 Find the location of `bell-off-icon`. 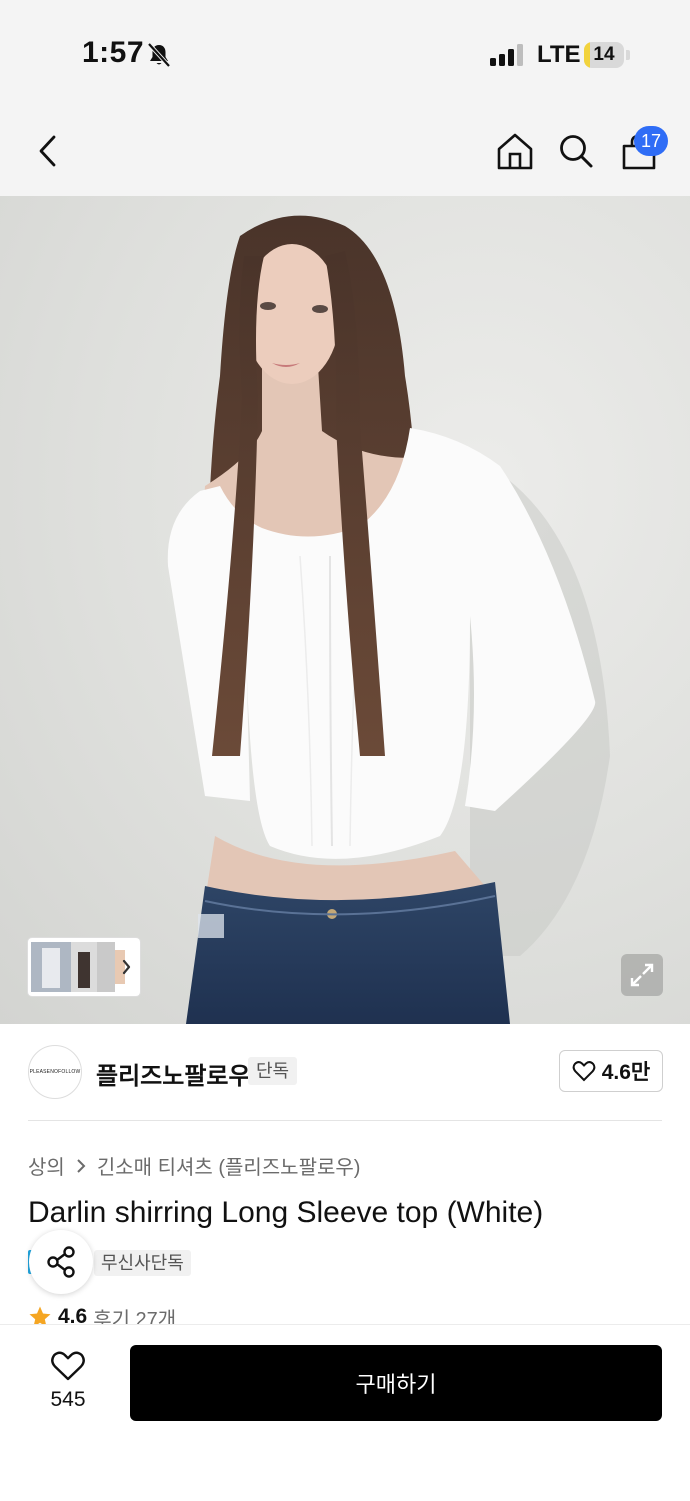

bell-off-icon is located at coordinates (159, 55).